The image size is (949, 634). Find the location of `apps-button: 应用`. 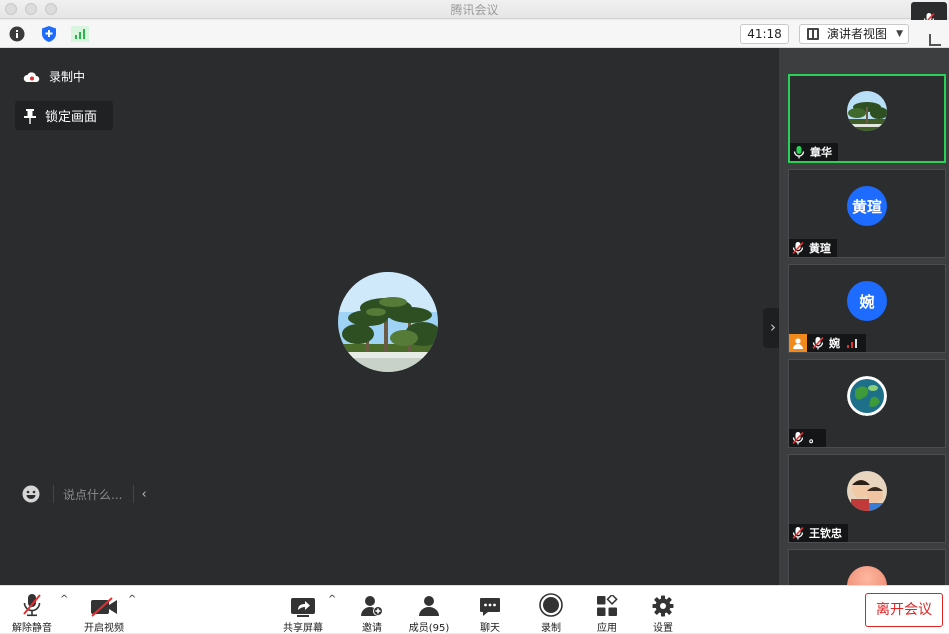

apps-button: 应用 is located at coordinates (607, 610).